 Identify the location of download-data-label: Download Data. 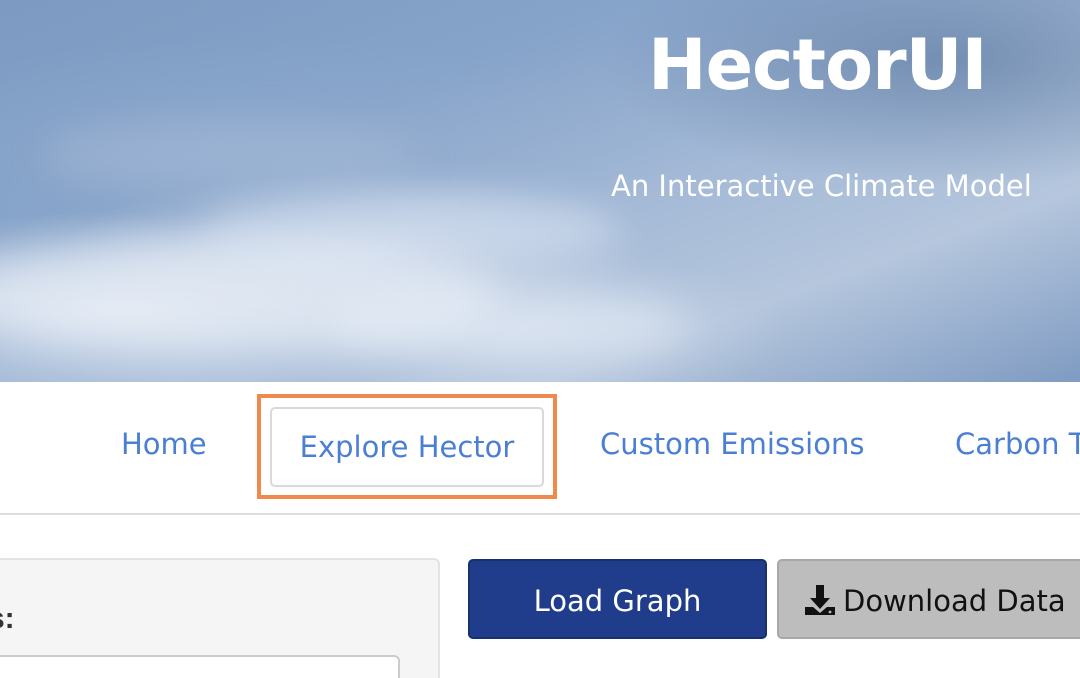
(954, 601).